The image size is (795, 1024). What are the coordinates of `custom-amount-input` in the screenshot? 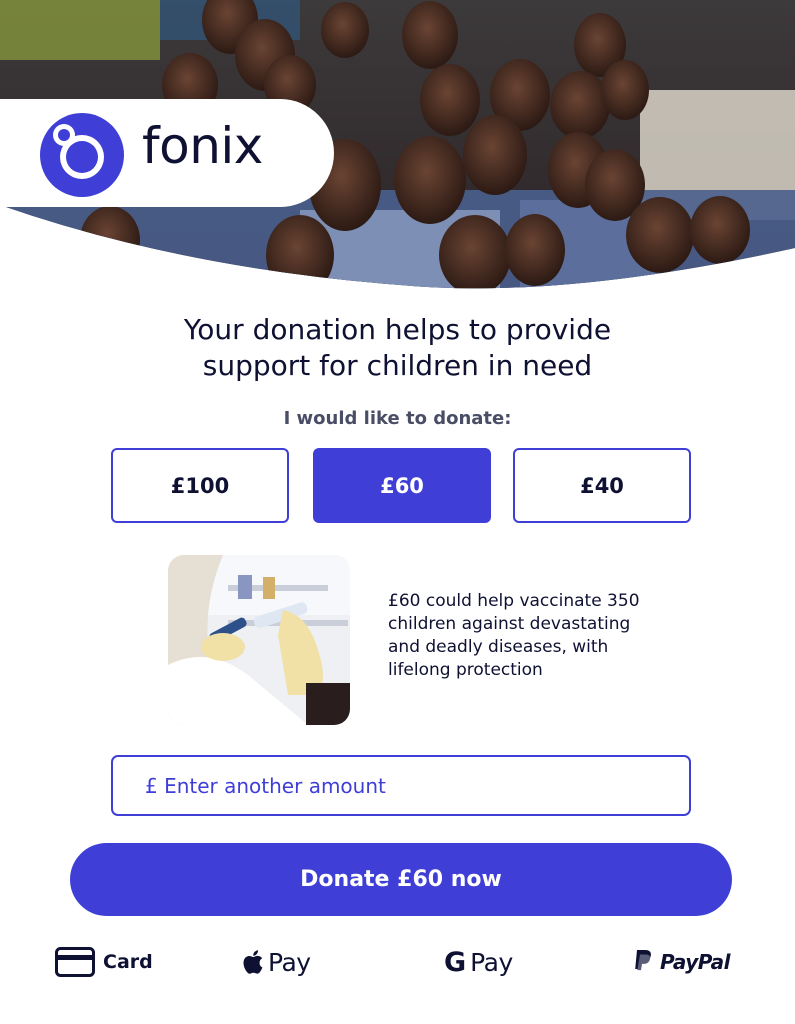 It's located at (417, 785).